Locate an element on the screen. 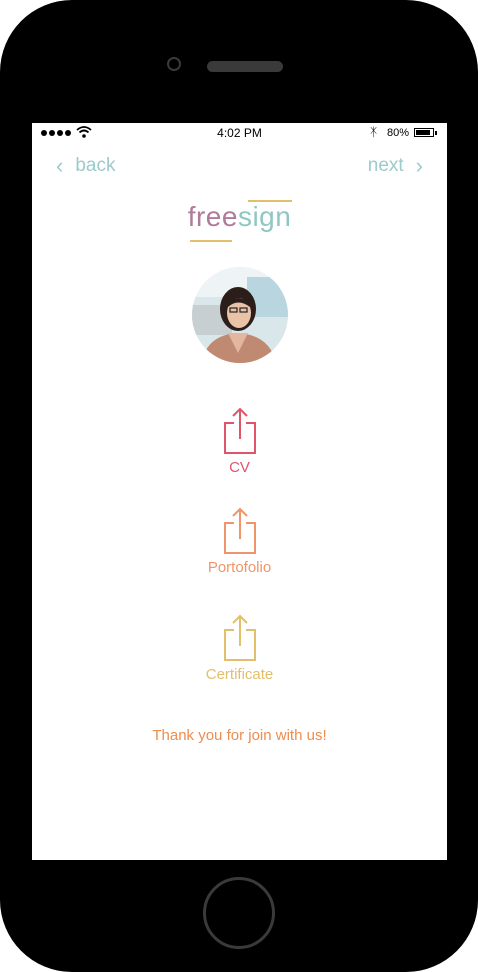 The image size is (478, 972). next-label: next is located at coordinates (385, 165).